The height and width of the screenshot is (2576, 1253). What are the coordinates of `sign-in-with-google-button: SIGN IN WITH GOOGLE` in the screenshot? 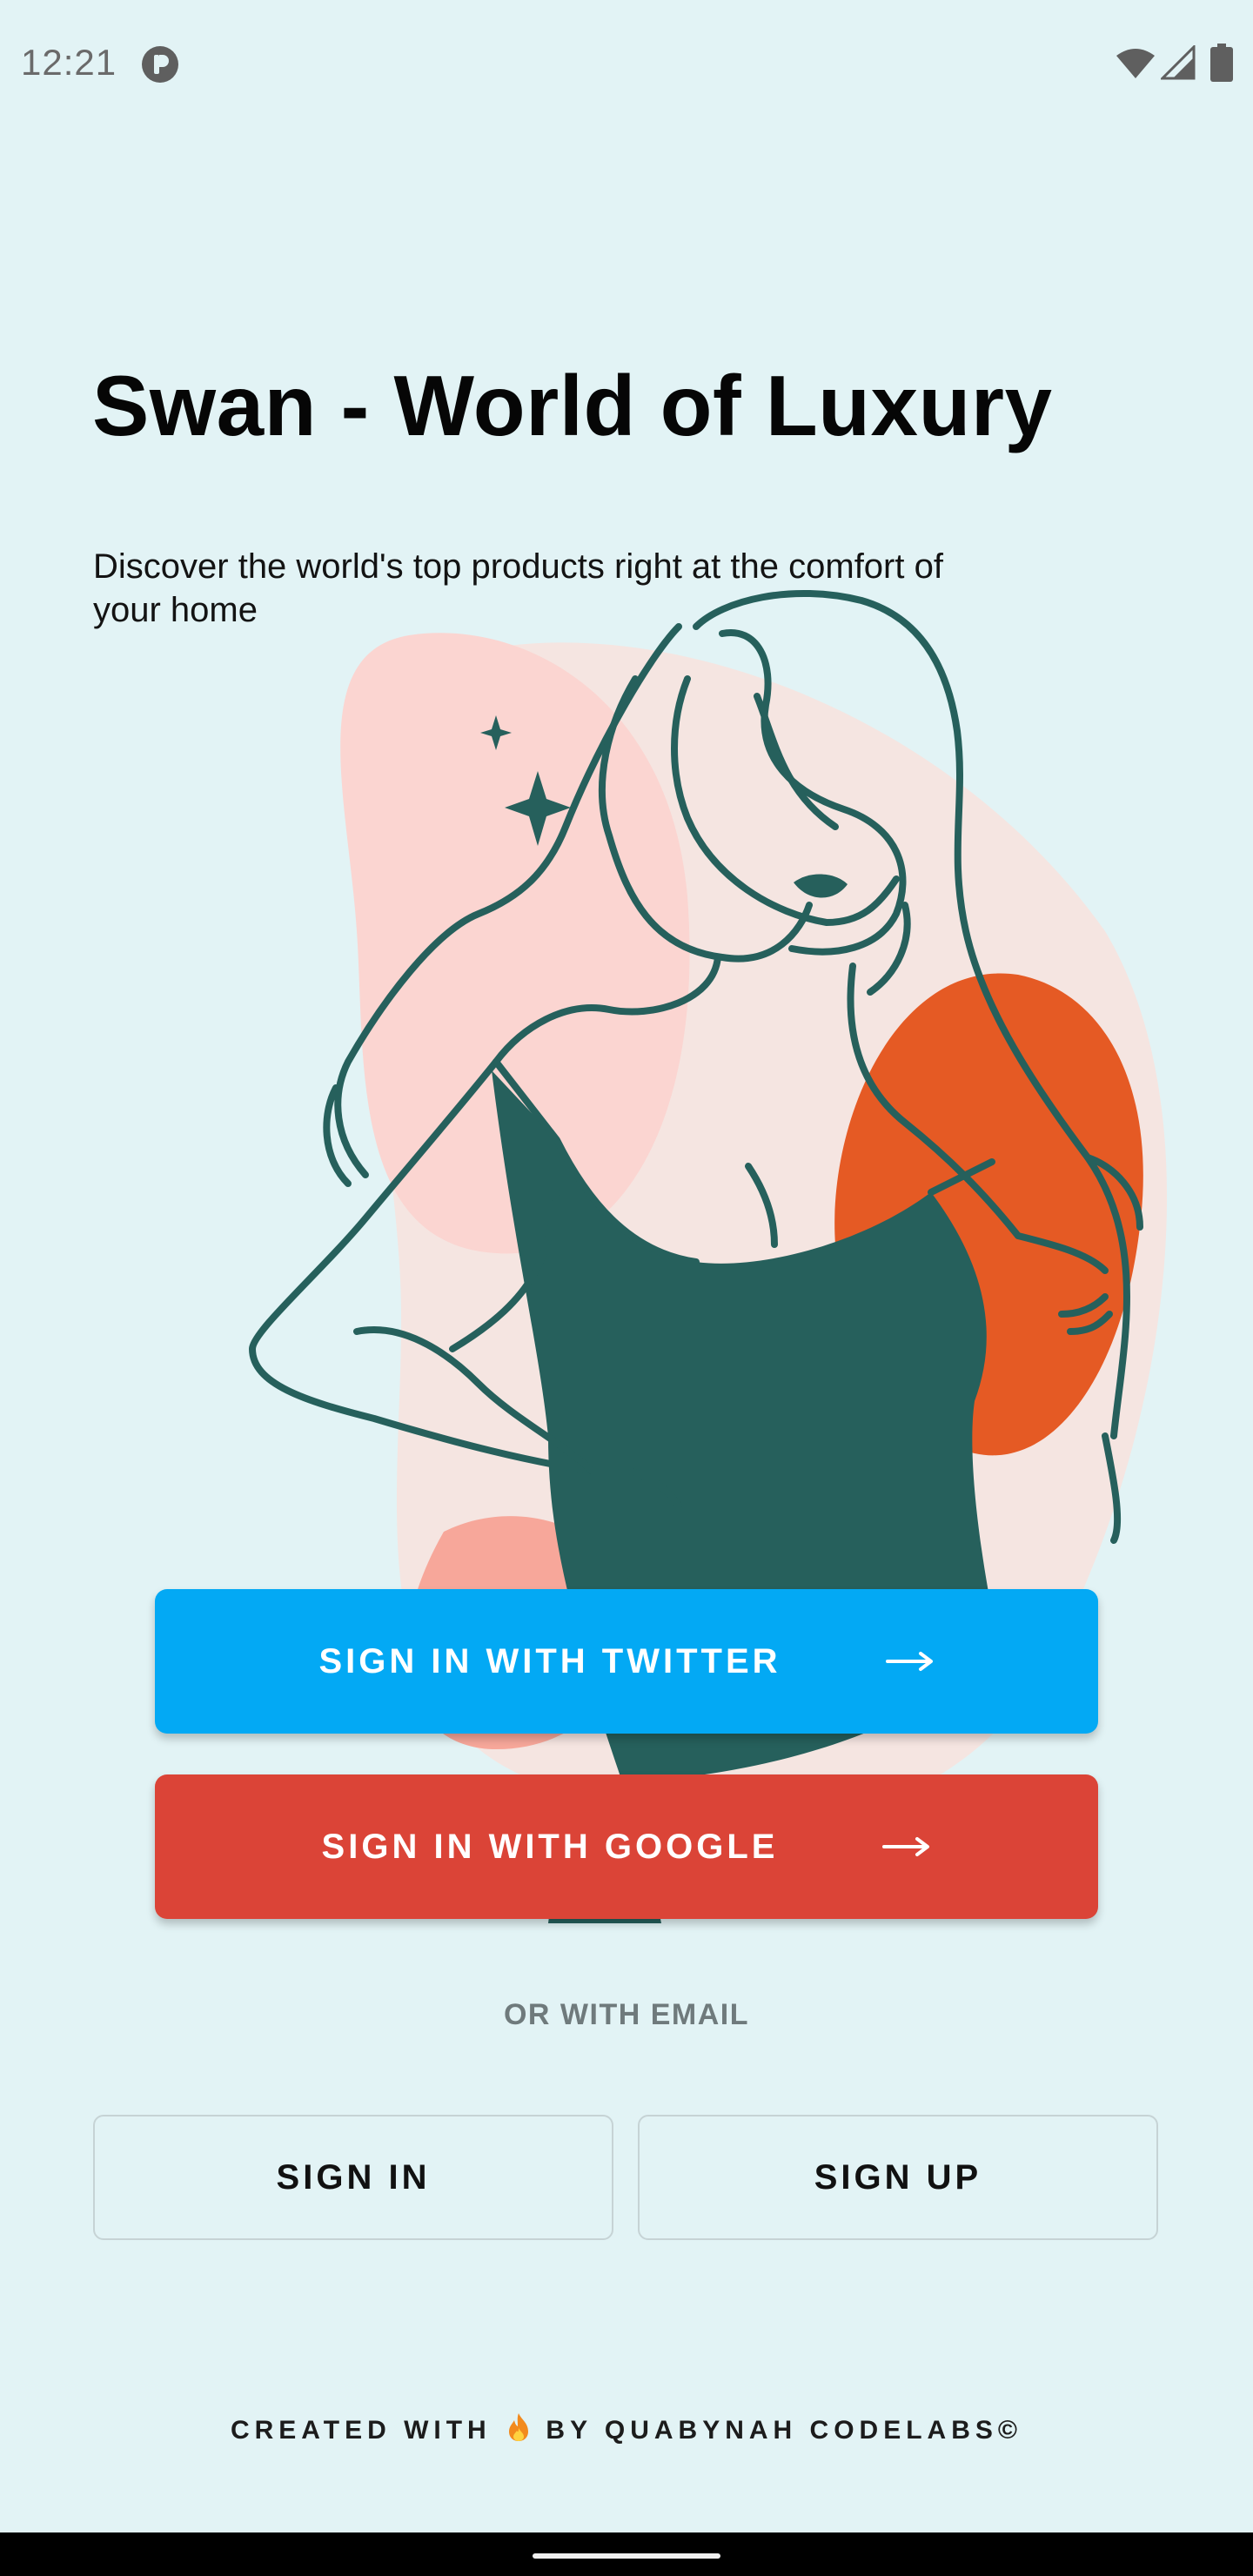 It's located at (626, 1846).